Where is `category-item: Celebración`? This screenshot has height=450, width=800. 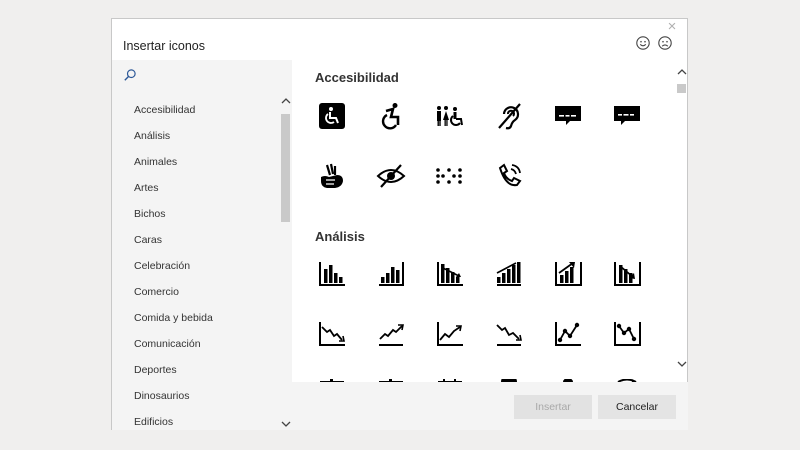 category-item: Celebración is located at coordinates (196, 266).